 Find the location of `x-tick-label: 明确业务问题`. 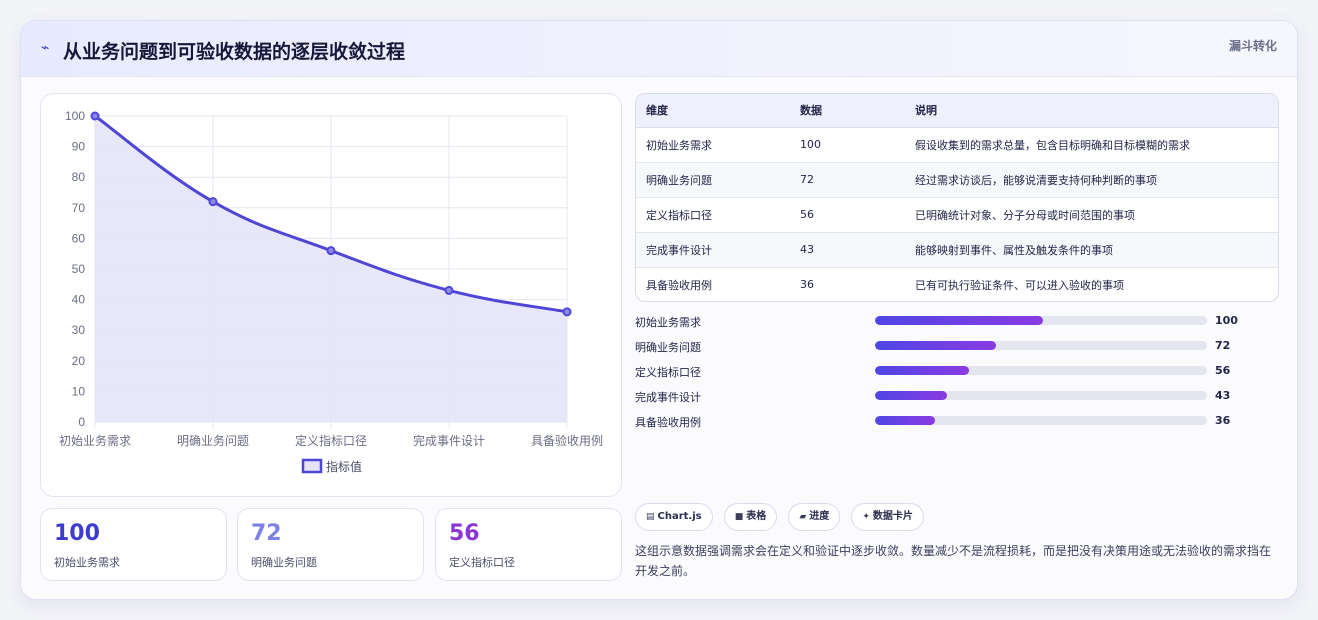

x-tick-label: 明确业务问题 is located at coordinates (213, 440).